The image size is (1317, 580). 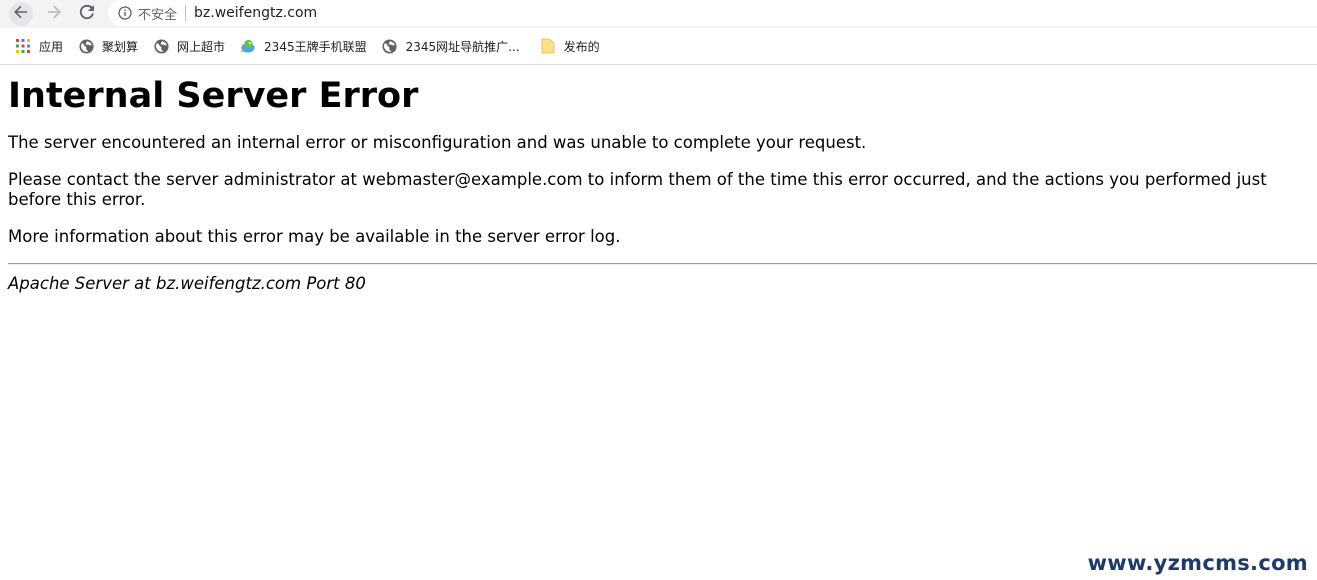 What do you see at coordinates (315, 46) in the screenshot?
I see `bookmark-label: 2345王牌手机联盟` at bounding box center [315, 46].